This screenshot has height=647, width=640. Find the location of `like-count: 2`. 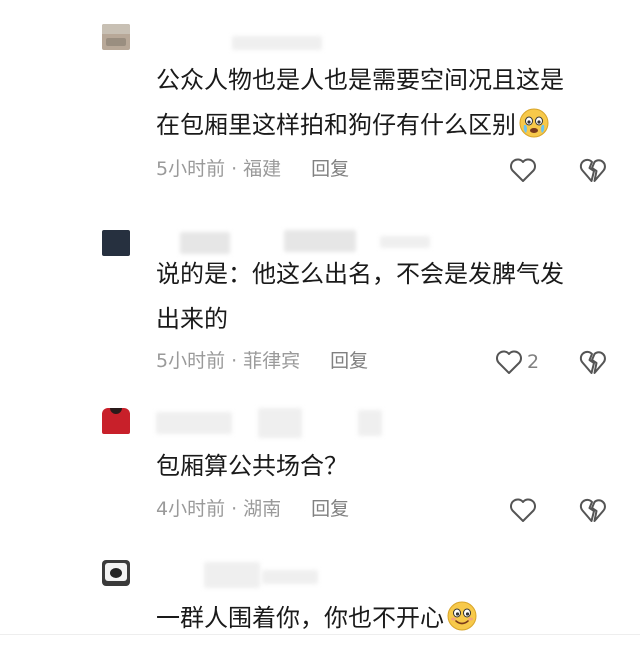

like-count: 2 is located at coordinates (533, 362).